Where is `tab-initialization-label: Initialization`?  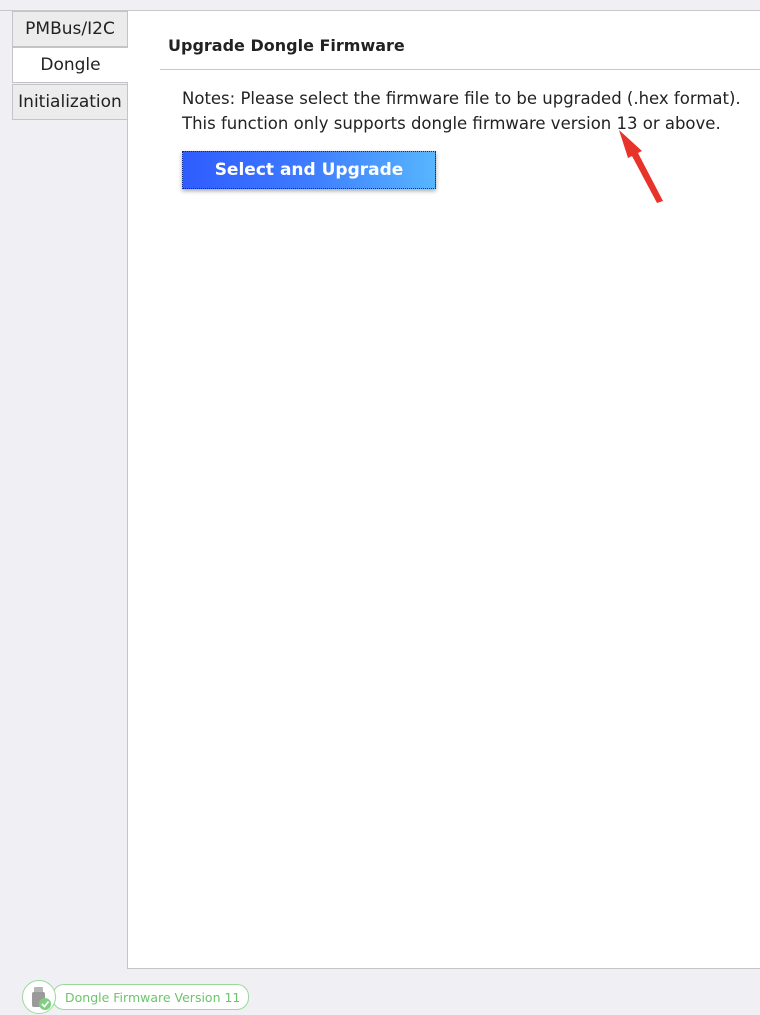 tab-initialization-label: Initialization is located at coordinates (70, 102).